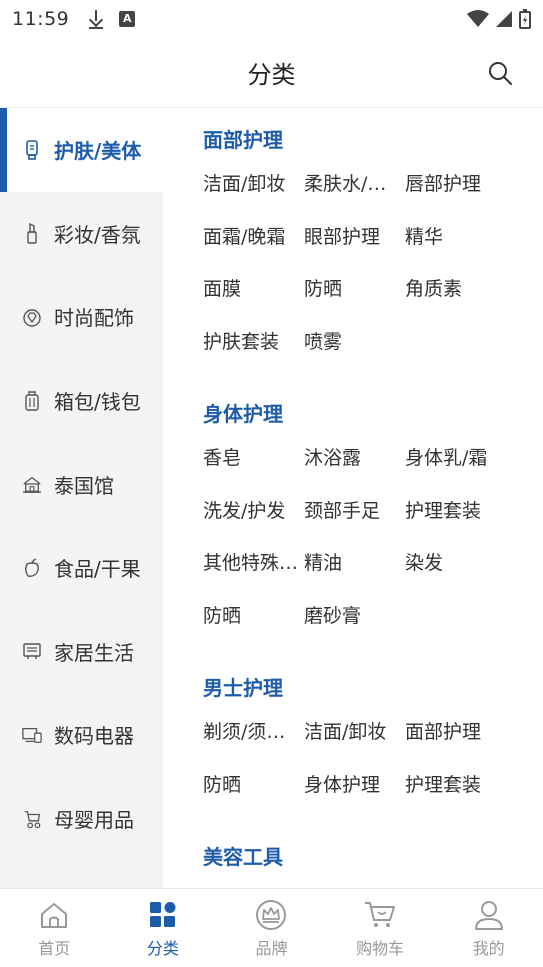 The height and width of the screenshot is (967, 543). I want to click on nav-label: 我的, so click(488, 948).